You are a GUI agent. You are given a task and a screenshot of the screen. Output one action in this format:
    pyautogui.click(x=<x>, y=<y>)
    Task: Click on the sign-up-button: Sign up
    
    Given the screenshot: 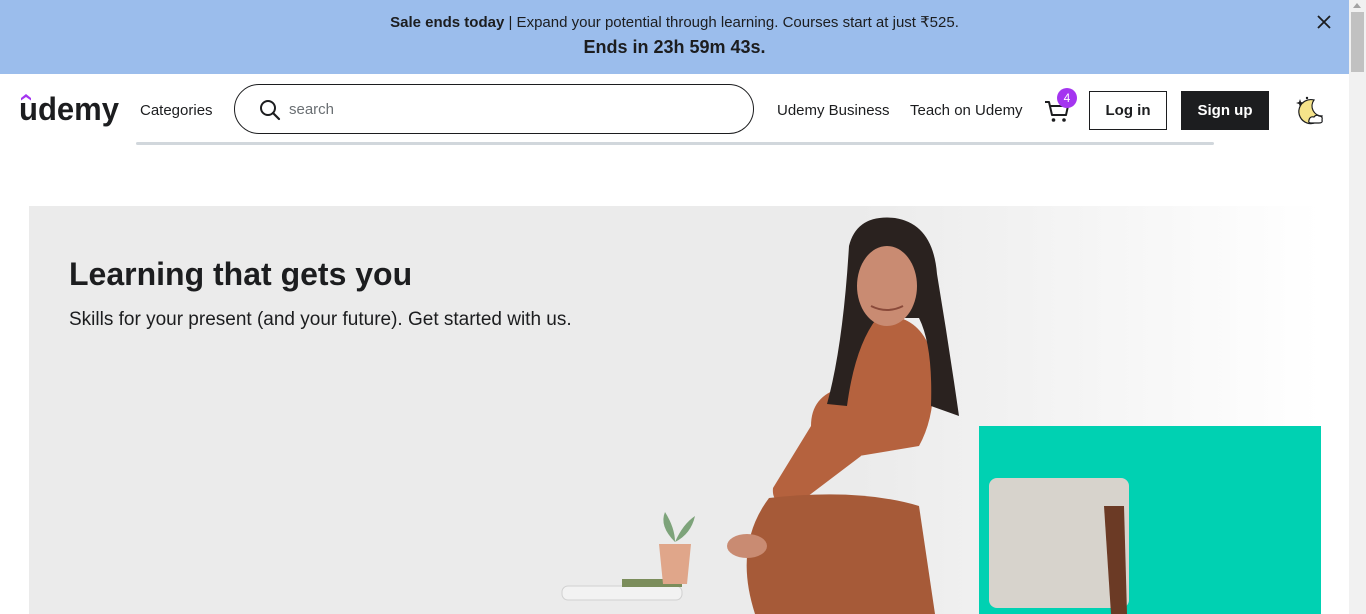 What is the action you would take?
    pyautogui.click(x=1225, y=110)
    